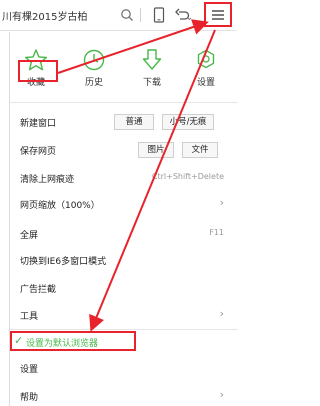 Image resolution: width=320 pixels, height=406 pixels. What do you see at coordinates (124, 260) in the screenshot?
I see `menu-ie6-mode: 切换到IE6多窗口模式` at bounding box center [124, 260].